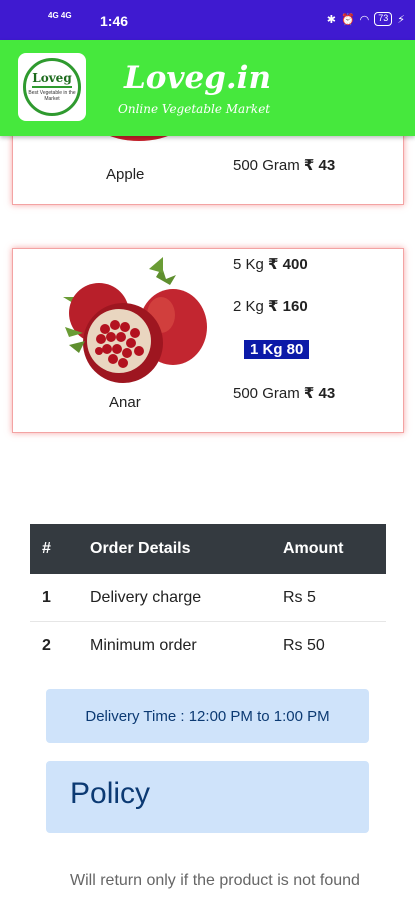 The height and width of the screenshot is (900, 415). Describe the element at coordinates (313, 548) in the screenshot. I see `header-amount: Amount` at that location.